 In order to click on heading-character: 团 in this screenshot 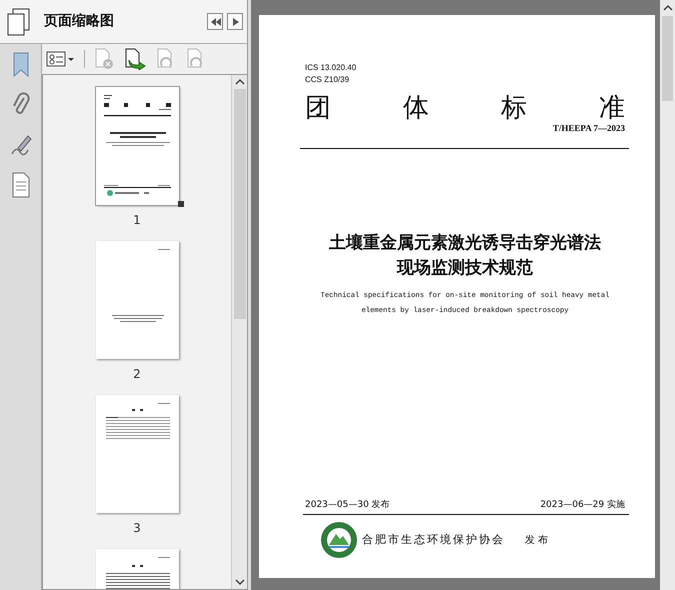, I will do `click(318, 108)`.